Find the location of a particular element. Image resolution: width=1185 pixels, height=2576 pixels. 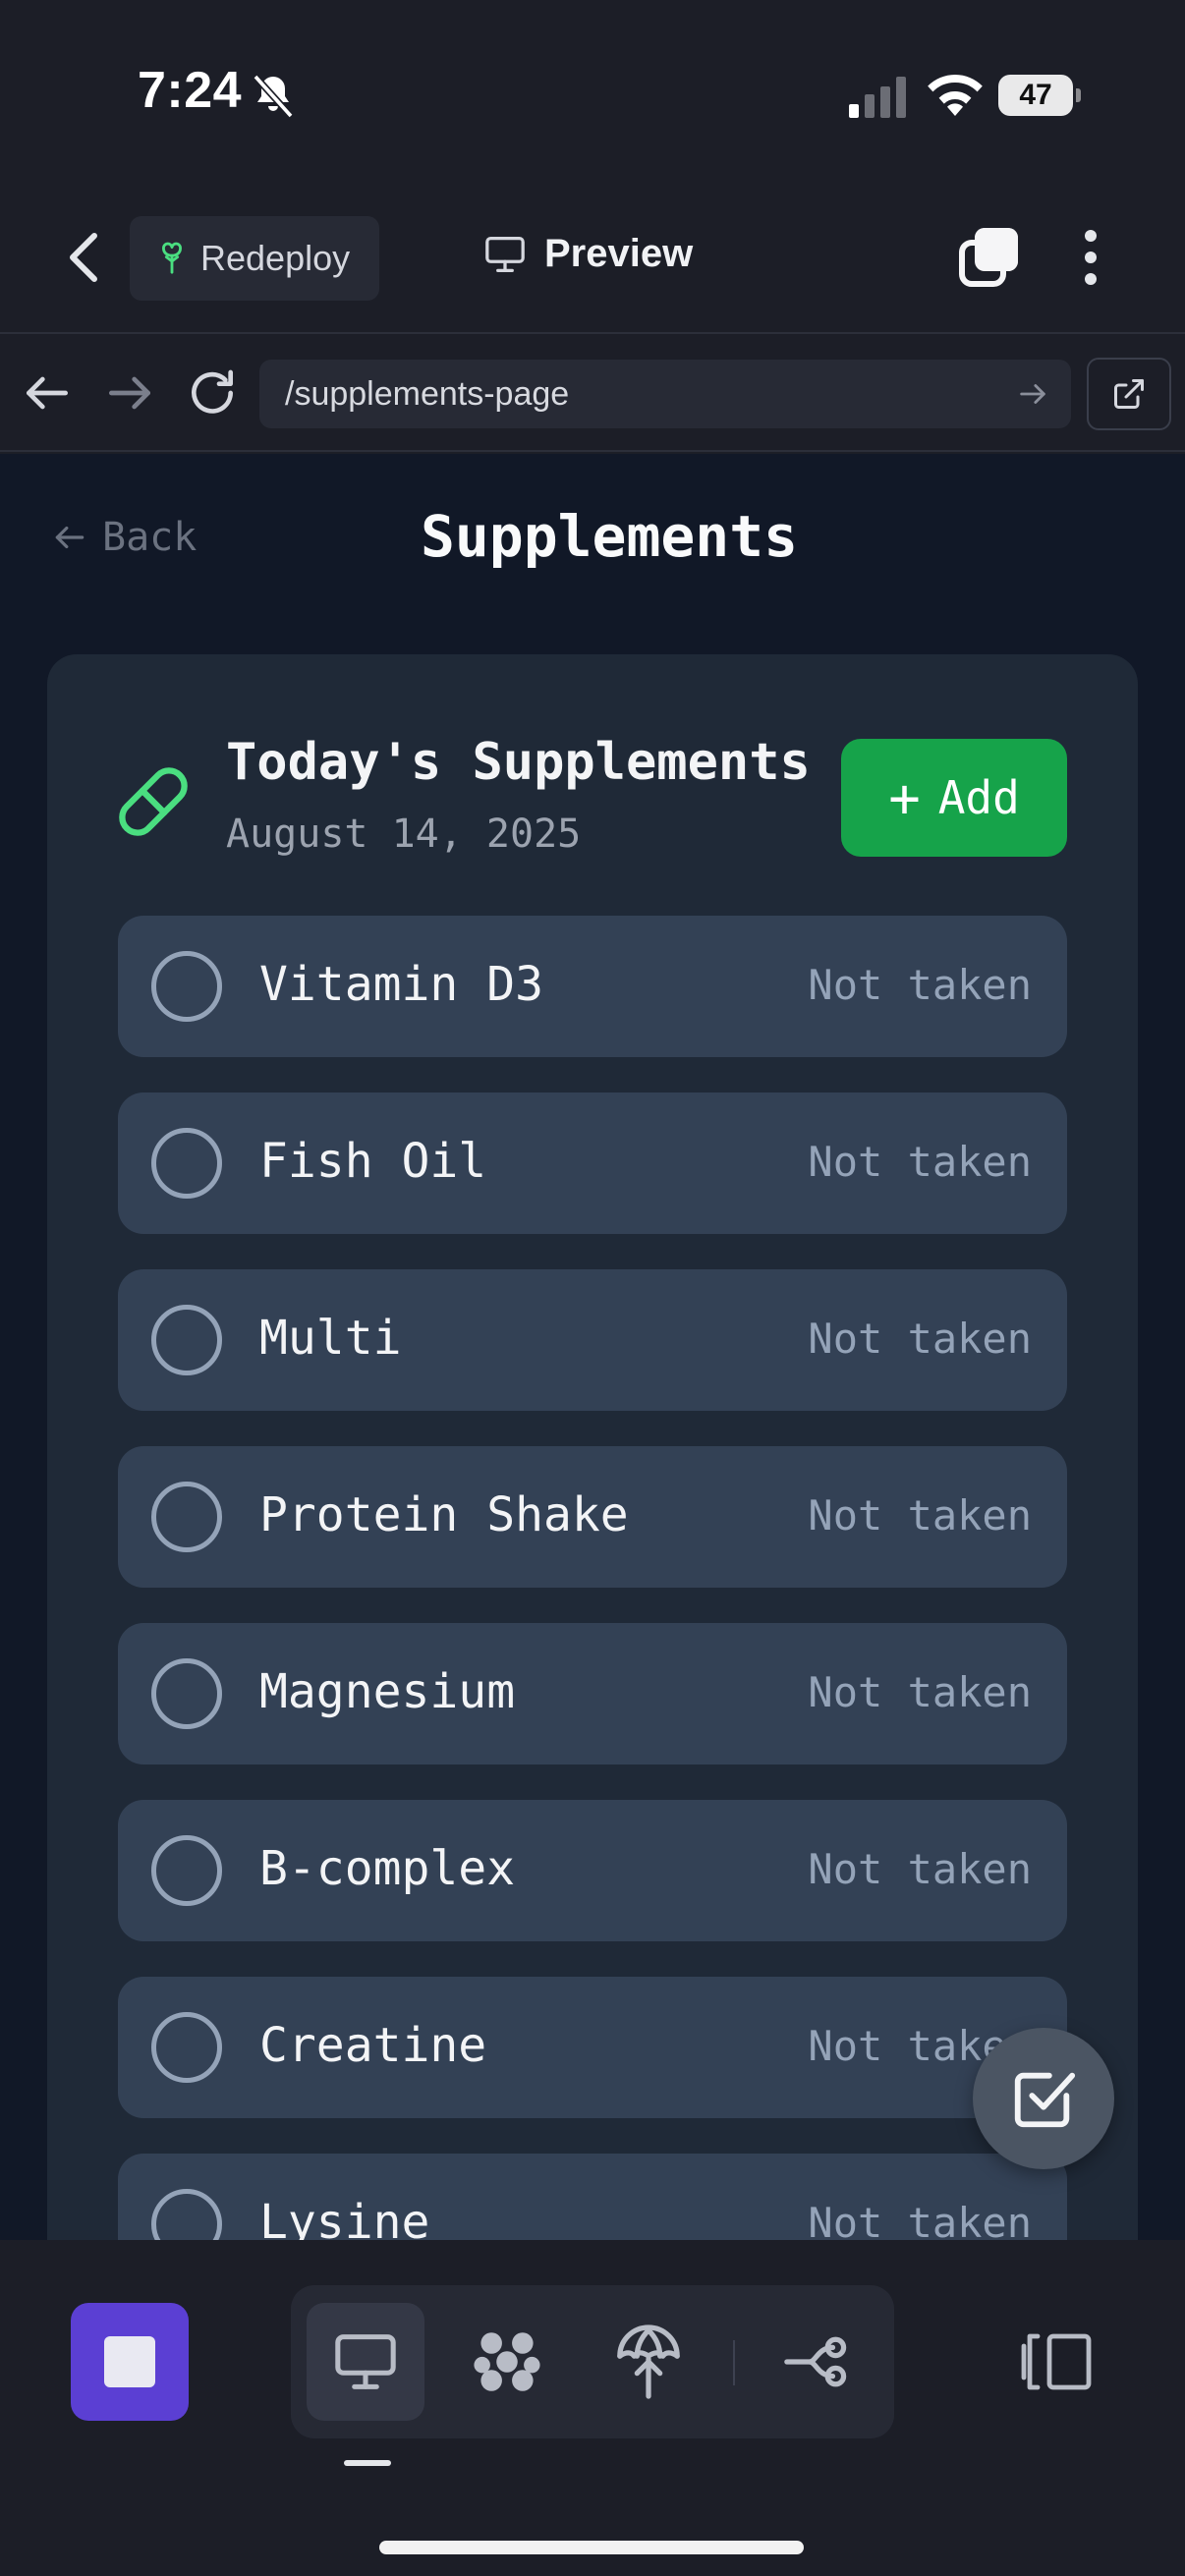

plus-icon: + is located at coordinates (905, 797).